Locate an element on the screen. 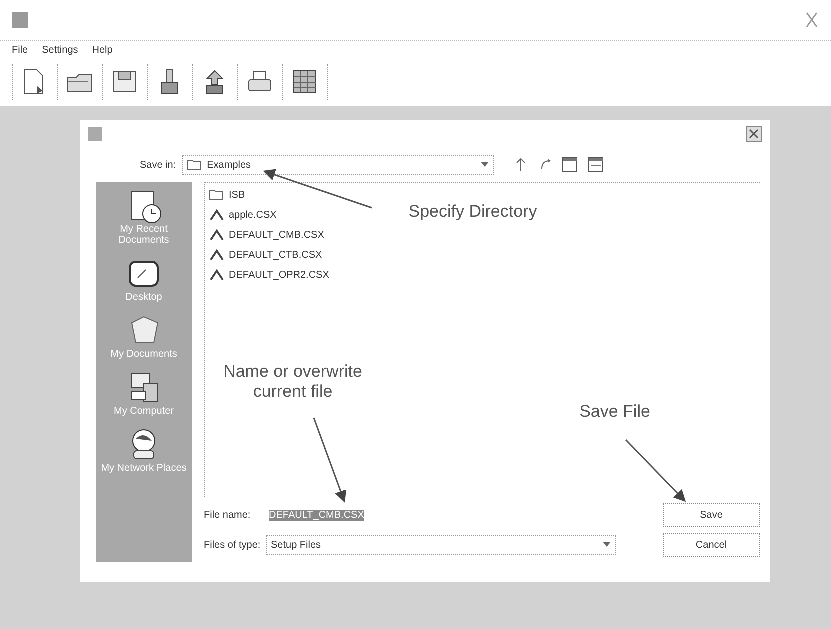 This screenshot has height=629, width=831. annotation-text: Name or overwrite current file is located at coordinates (293, 382).